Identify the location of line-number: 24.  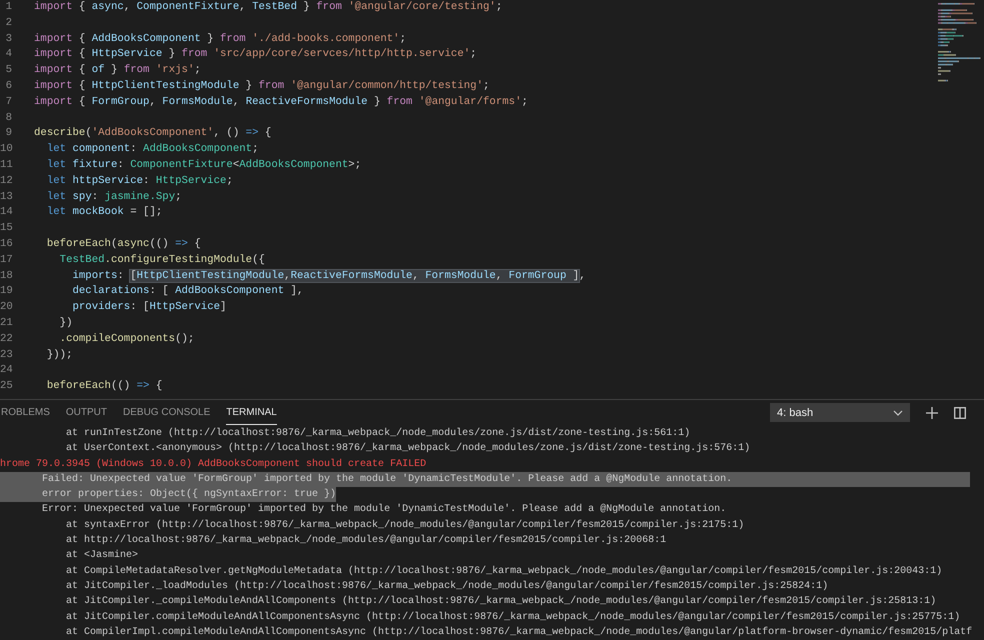
(6, 370).